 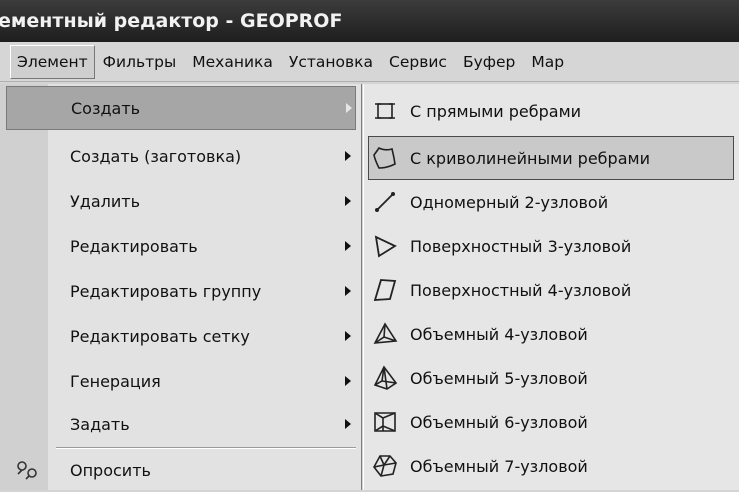 What do you see at coordinates (160, 336) in the screenshot?
I see `menu-item-label: Редактировать сетку` at bounding box center [160, 336].